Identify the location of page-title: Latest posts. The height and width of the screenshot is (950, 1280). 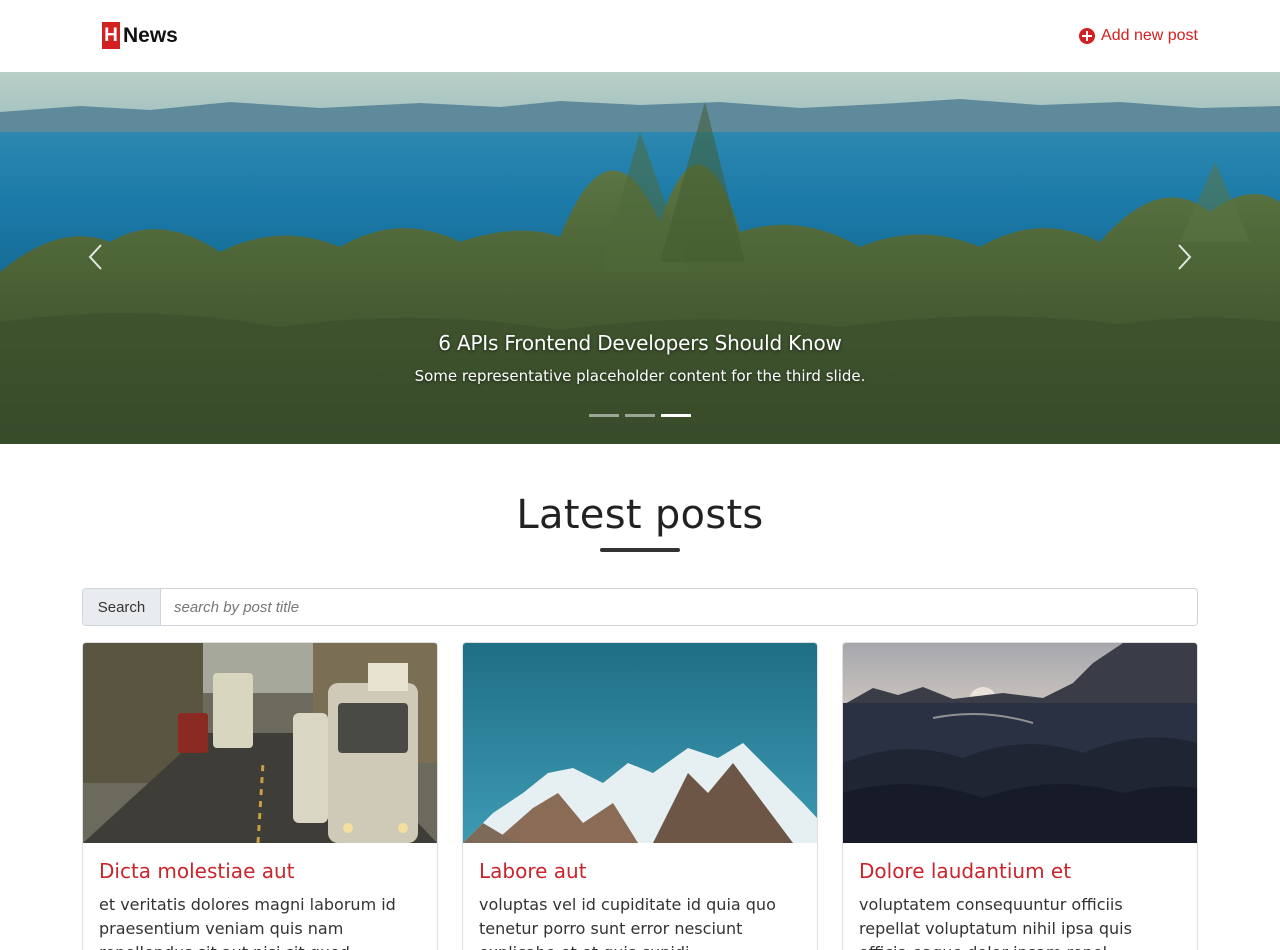
(640, 515).